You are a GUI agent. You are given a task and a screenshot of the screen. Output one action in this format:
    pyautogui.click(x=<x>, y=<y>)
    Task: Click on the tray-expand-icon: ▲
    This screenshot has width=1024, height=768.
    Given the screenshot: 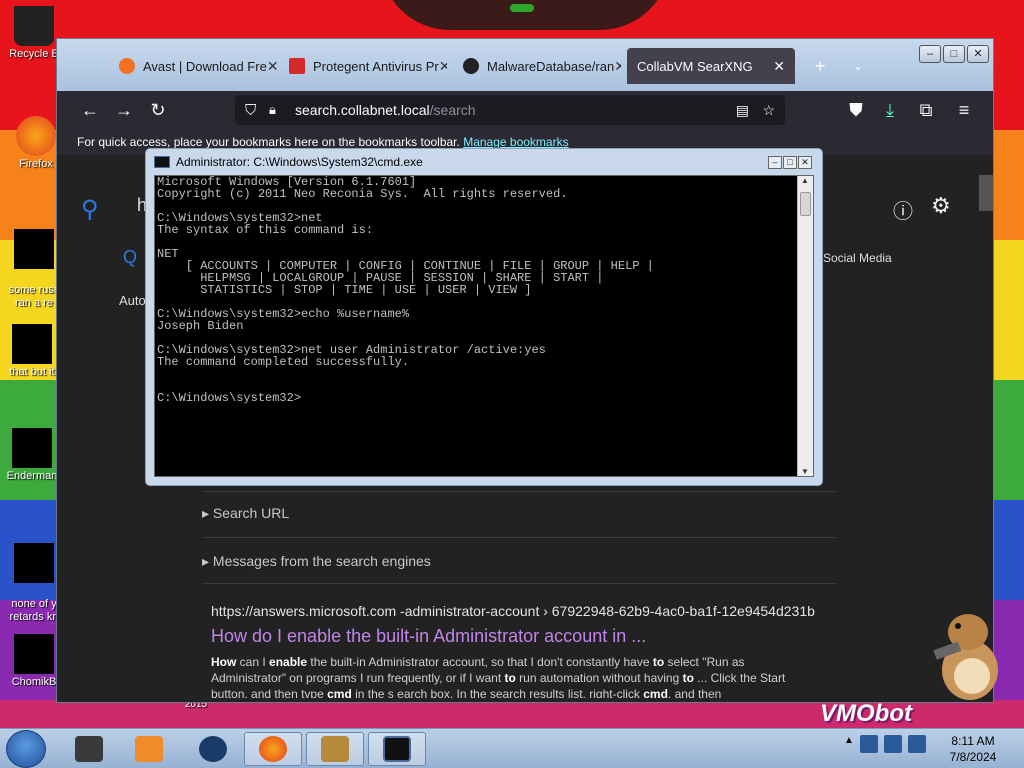 What is the action you would take?
    pyautogui.click(x=849, y=744)
    